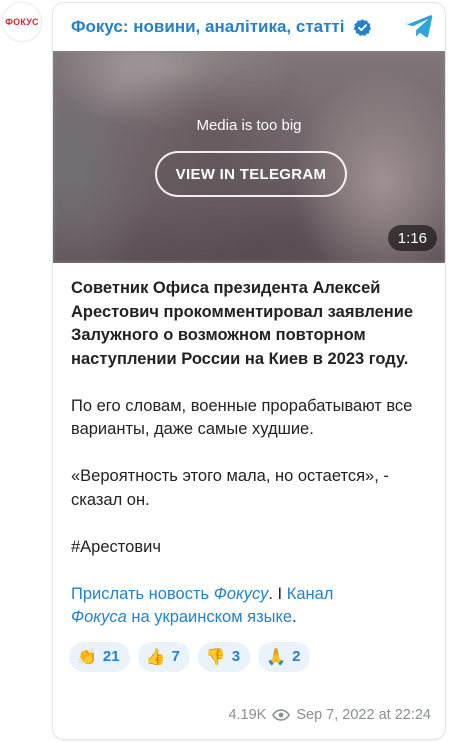 The height and width of the screenshot is (743, 450). I want to click on reaction-folded-hands: 🙏 2, so click(284, 656).